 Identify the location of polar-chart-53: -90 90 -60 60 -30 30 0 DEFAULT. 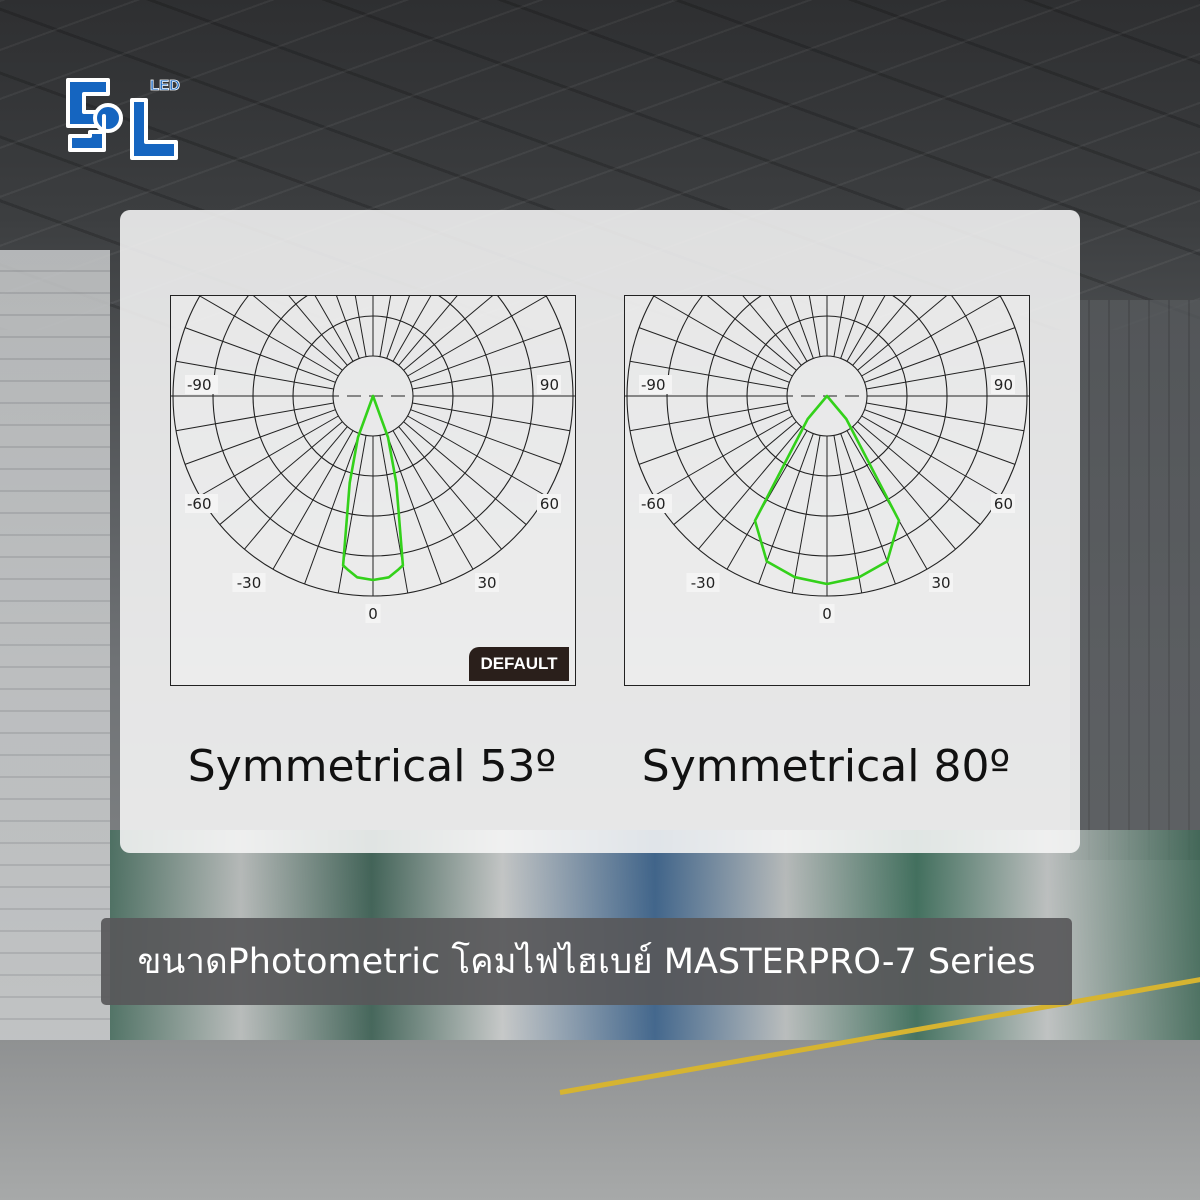
(373, 490).